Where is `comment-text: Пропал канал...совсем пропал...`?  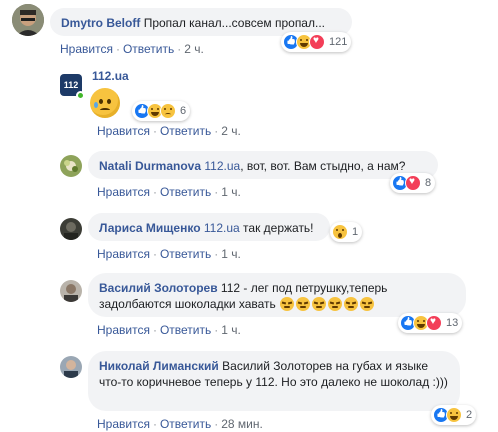
comment-text: Пропал канал...совсем пропал... is located at coordinates (234, 23).